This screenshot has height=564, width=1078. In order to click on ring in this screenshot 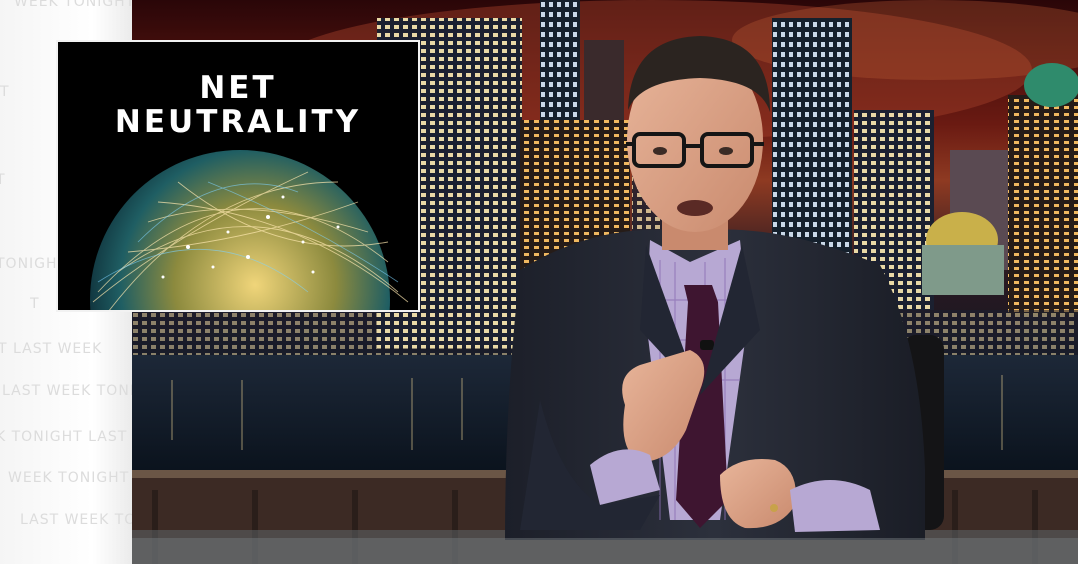, I will do `click(774, 508)`.